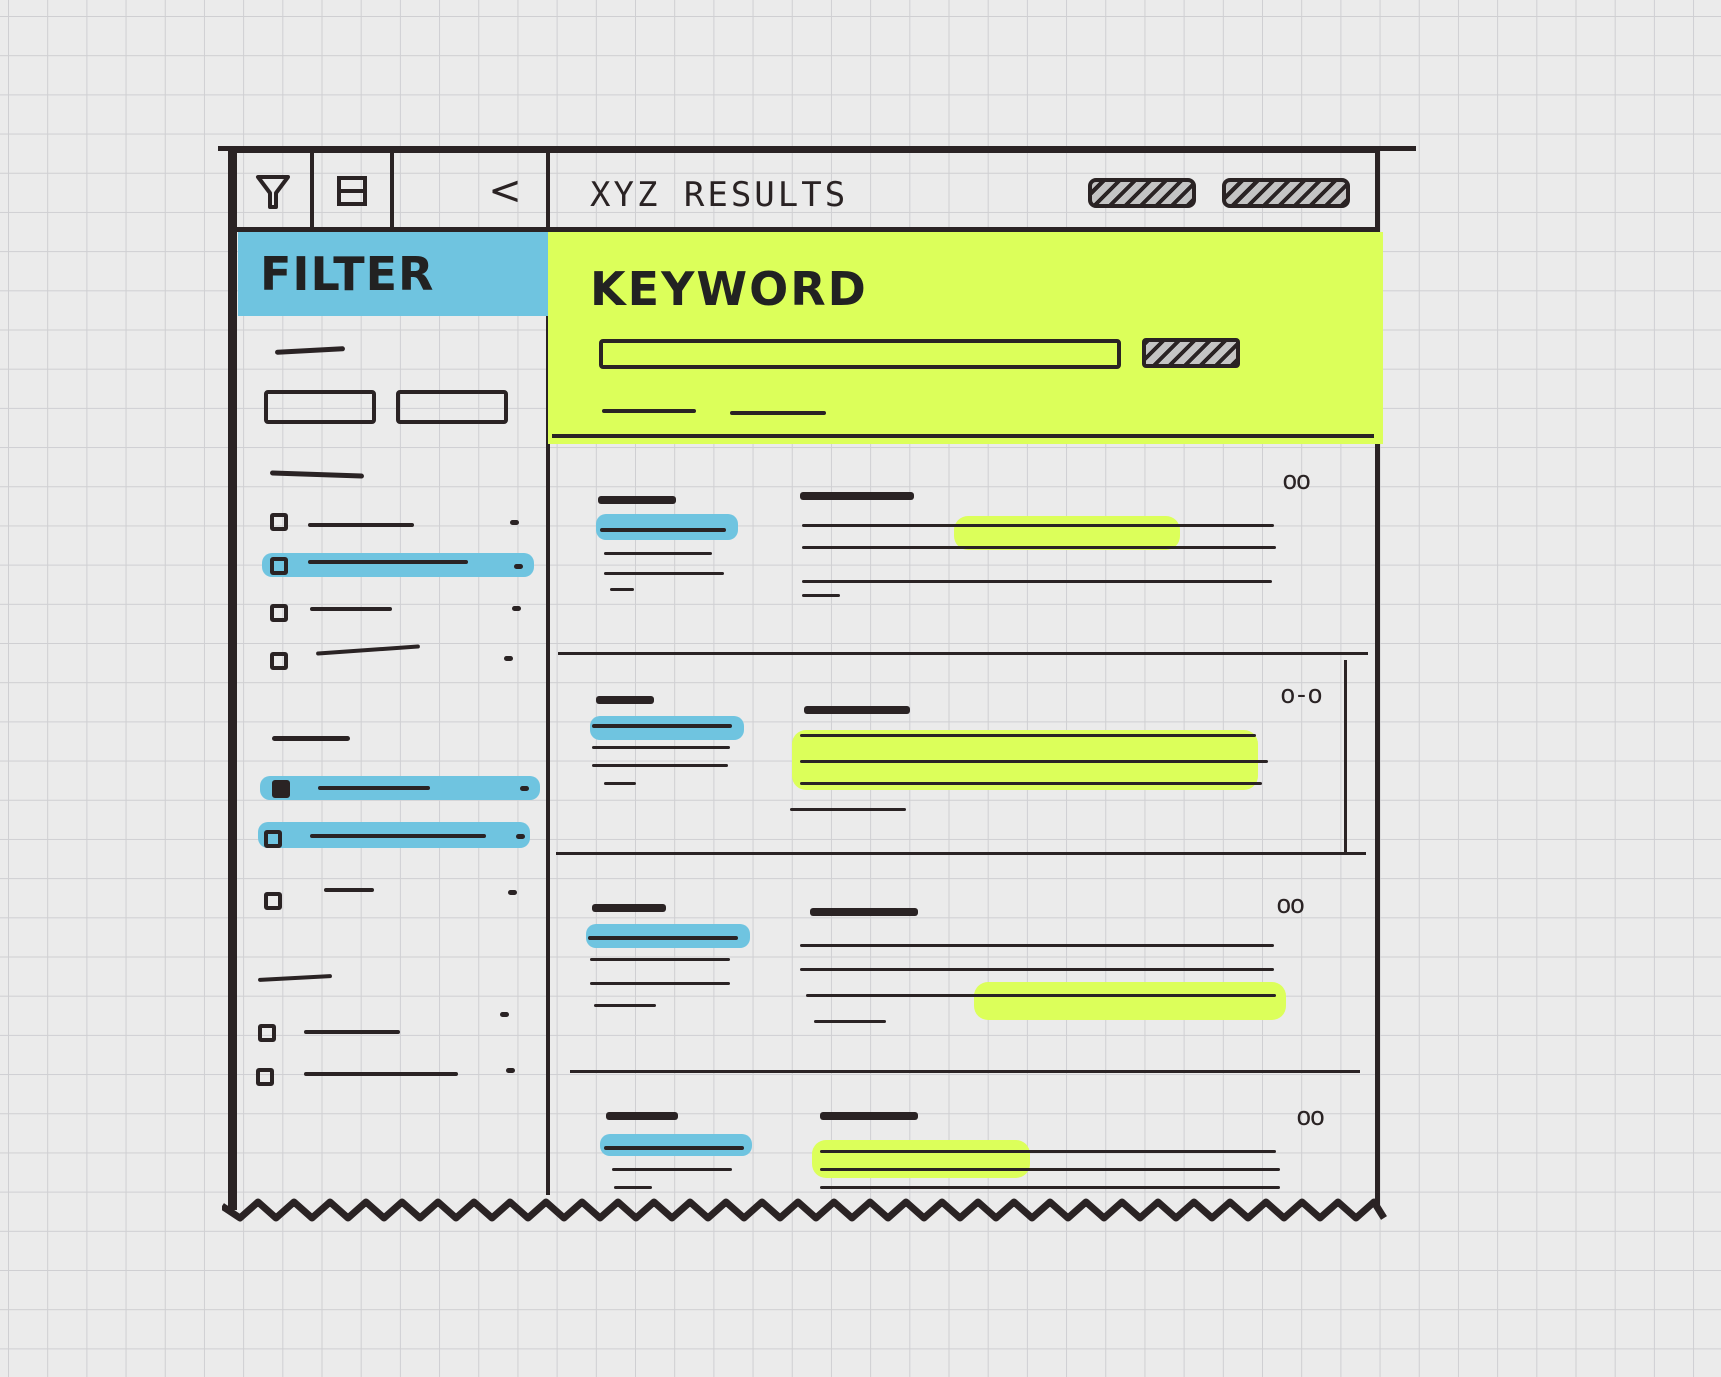 This screenshot has width=1721, height=1377. I want to click on search-label: KEYWORD, so click(729, 289).